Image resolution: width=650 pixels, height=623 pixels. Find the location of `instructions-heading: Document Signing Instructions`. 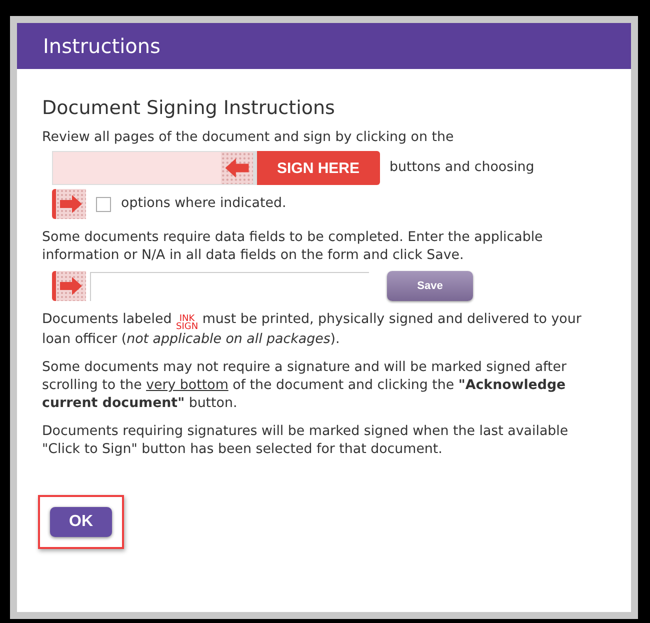

instructions-heading: Document Signing Instructions is located at coordinates (189, 108).